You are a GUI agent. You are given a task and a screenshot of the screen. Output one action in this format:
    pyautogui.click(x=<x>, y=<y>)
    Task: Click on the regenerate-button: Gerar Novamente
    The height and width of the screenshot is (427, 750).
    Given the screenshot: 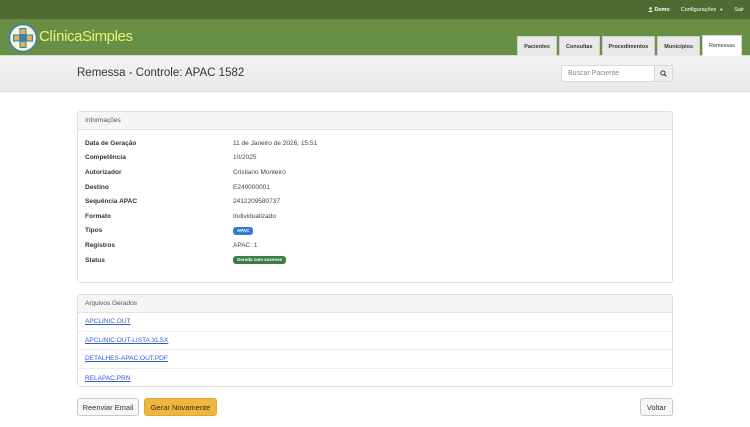 What is the action you would take?
    pyautogui.click(x=180, y=407)
    